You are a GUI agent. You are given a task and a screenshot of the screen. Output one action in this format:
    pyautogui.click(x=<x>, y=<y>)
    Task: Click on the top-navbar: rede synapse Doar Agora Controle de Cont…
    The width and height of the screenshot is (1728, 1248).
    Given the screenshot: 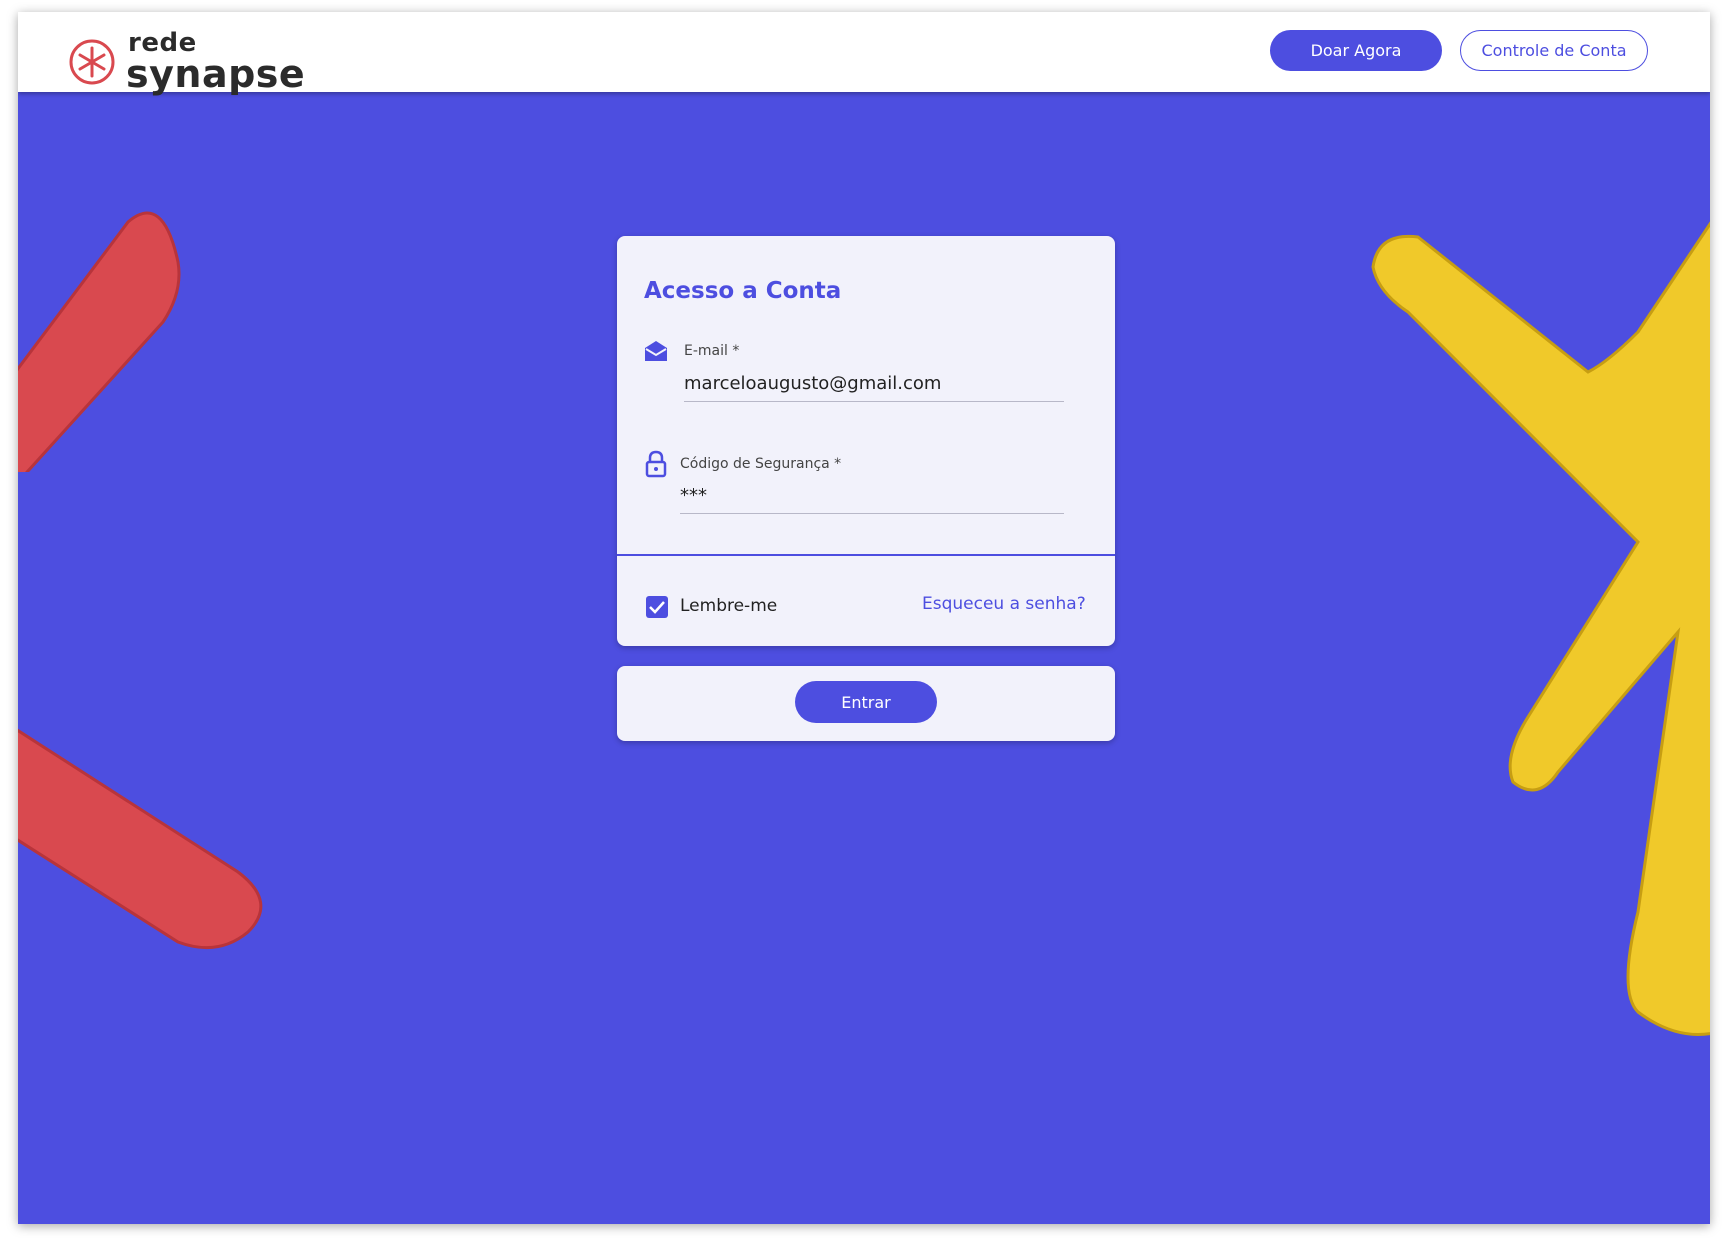 What is the action you would take?
    pyautogui.click(x=864, y=52)
    